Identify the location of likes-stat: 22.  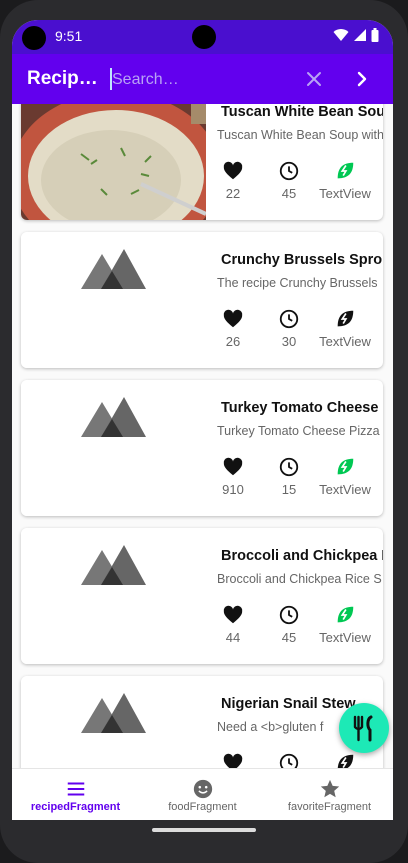
(233, 180).